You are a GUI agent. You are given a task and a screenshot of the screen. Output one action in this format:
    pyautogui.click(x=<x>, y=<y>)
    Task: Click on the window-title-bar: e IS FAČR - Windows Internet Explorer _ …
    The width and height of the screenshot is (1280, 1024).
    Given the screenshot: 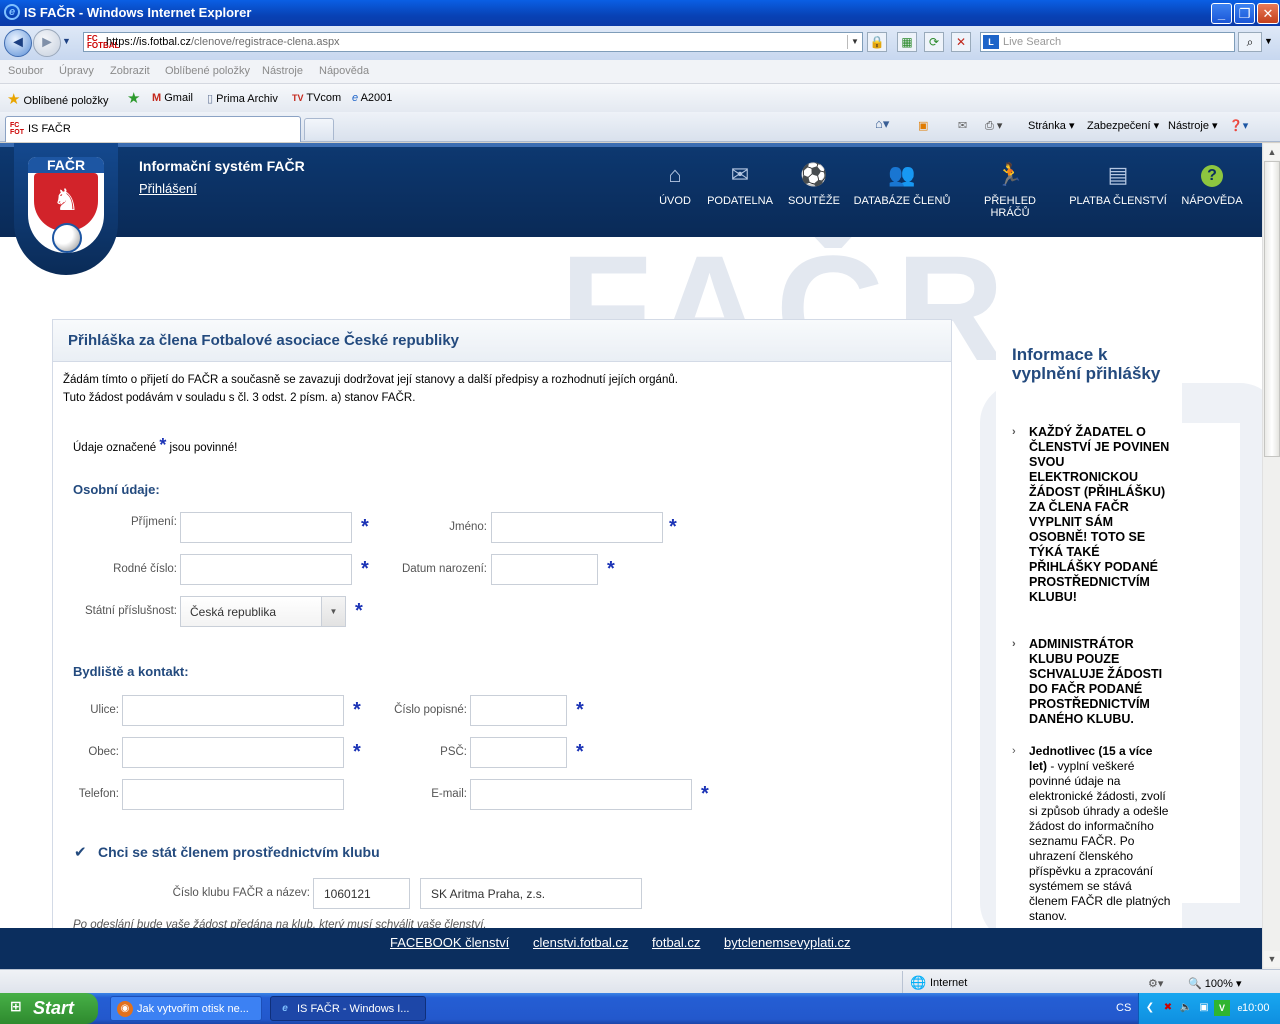 What is the action you would take?
    pyautogui.click(x=640, y=13)
    